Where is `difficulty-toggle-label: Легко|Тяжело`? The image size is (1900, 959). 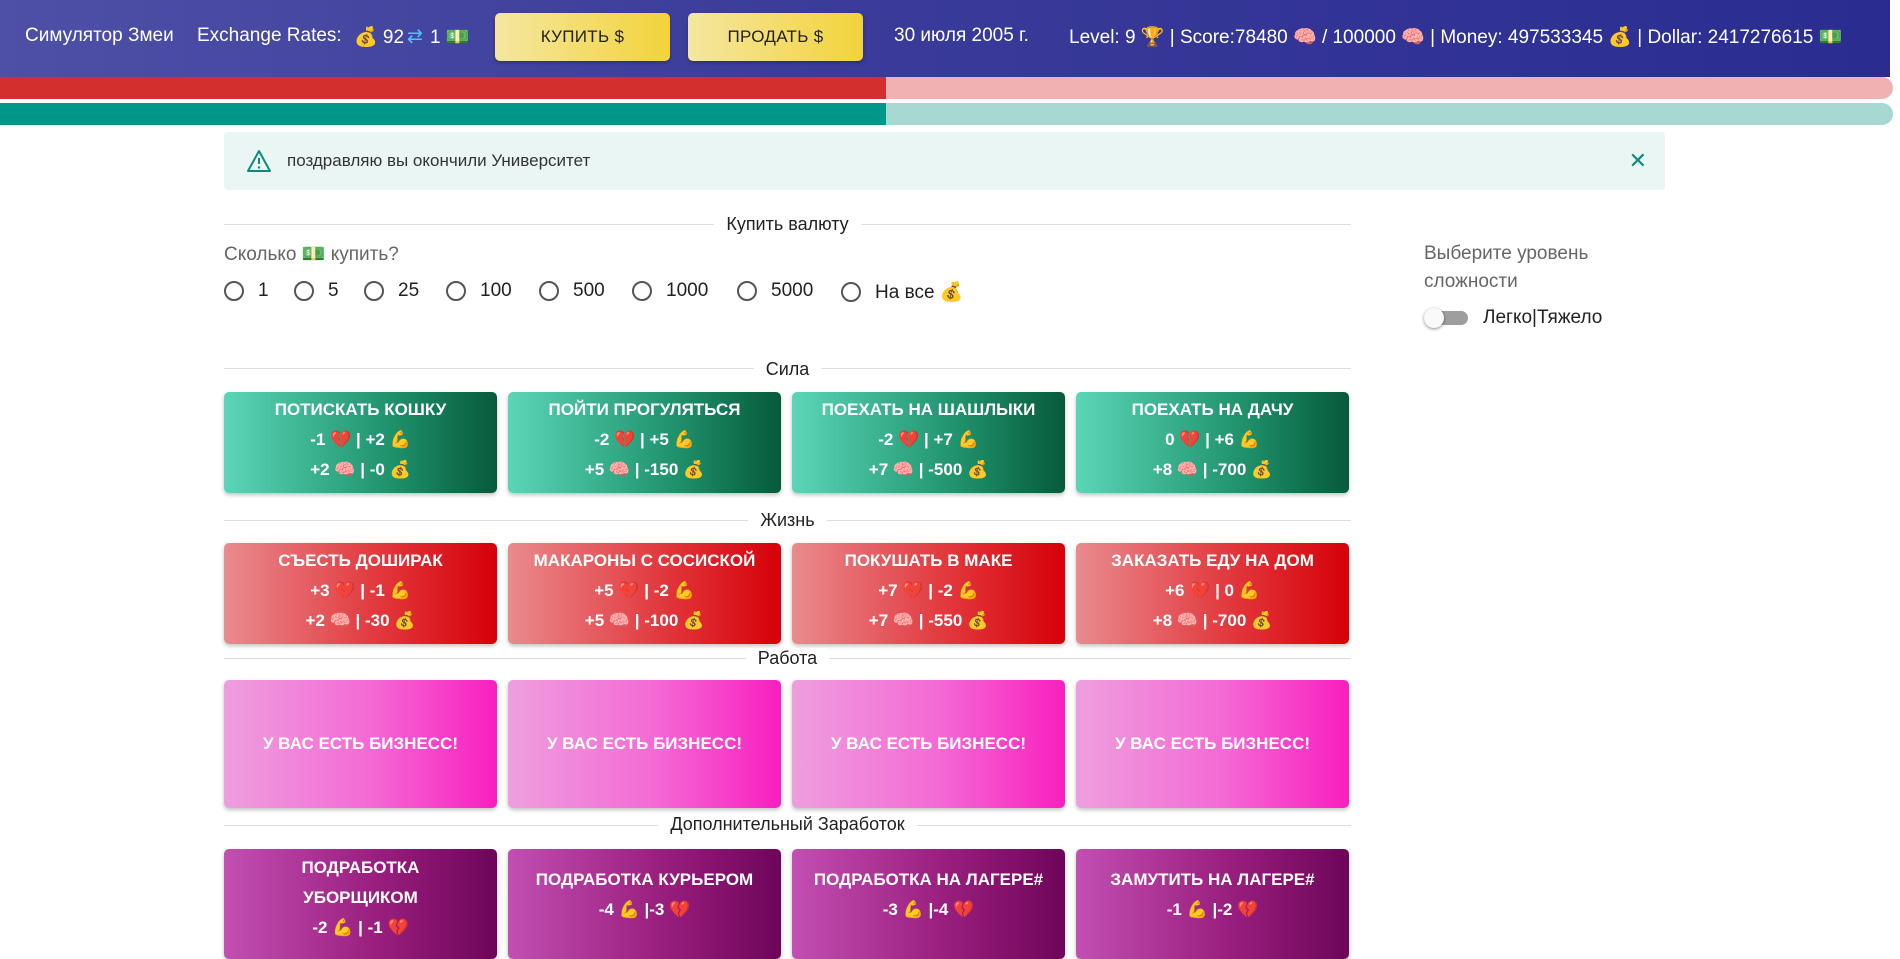
difficulty-toggle-label: Легко|Тяжело is located at coordinates (1543, 317).